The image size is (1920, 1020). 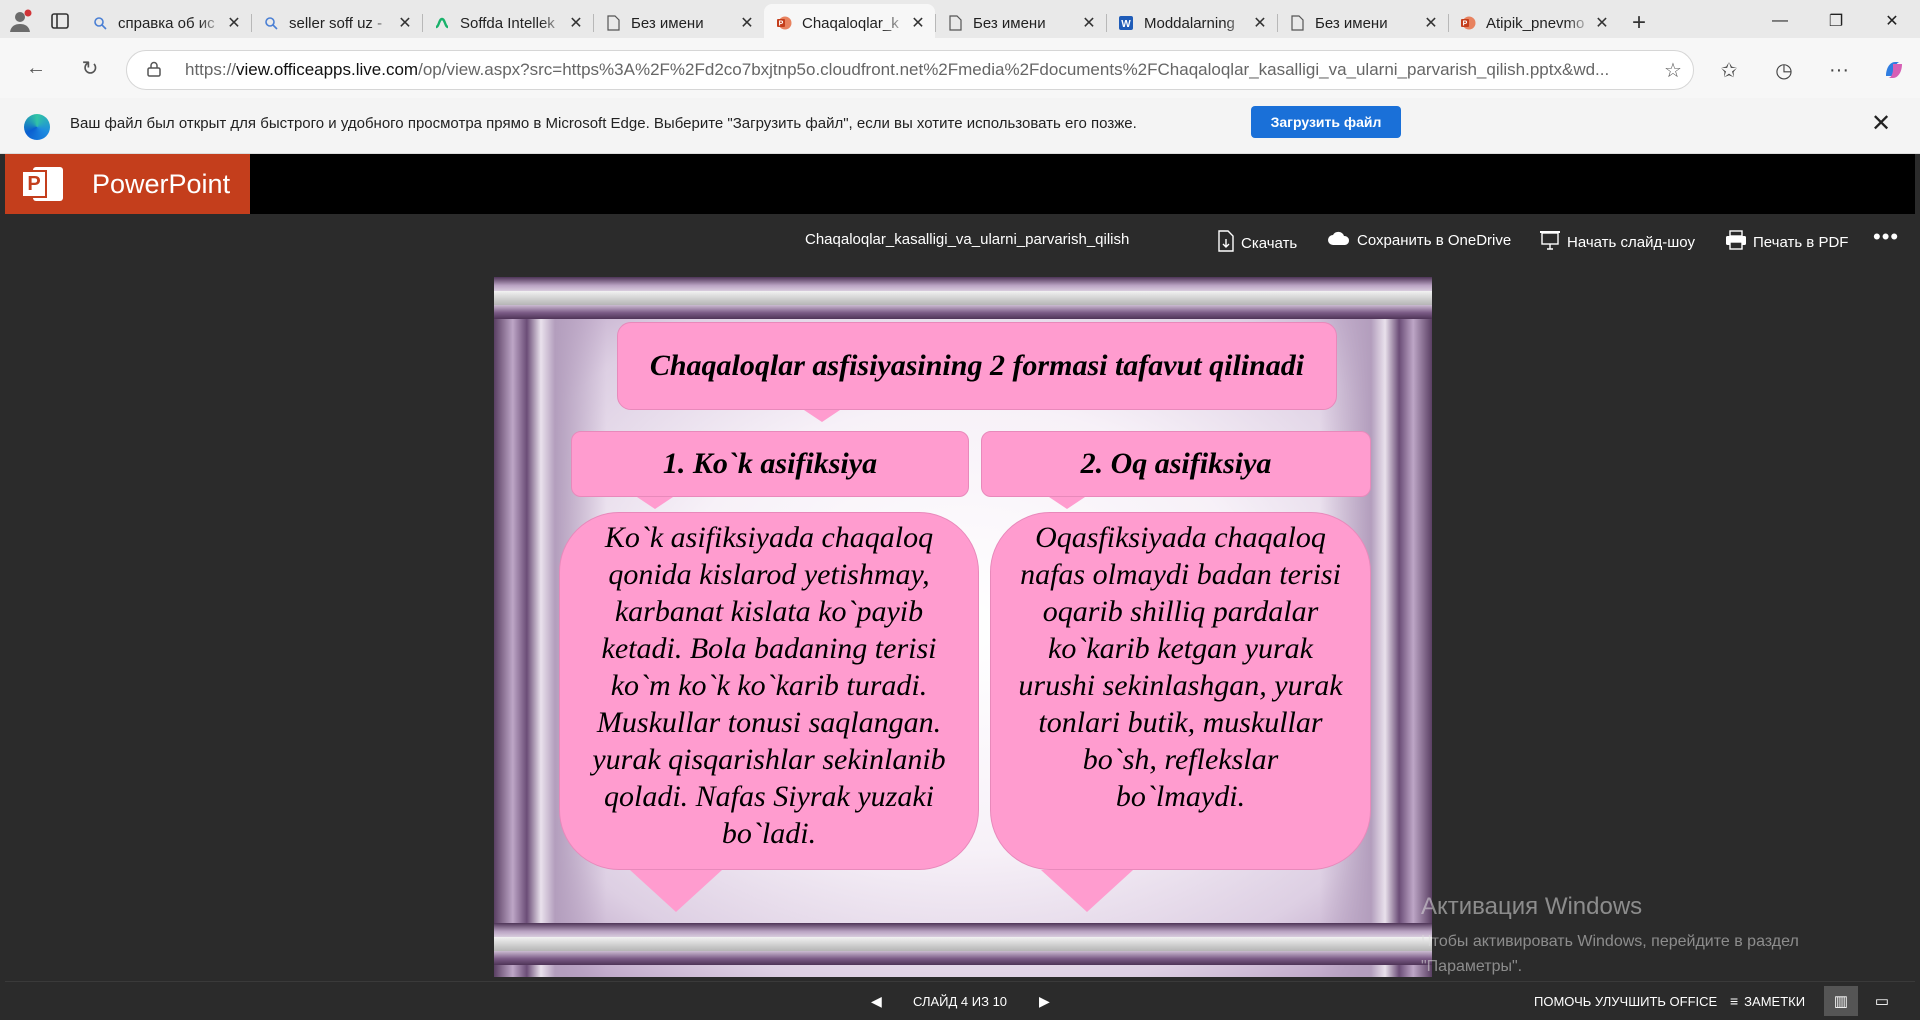 What do you see at coordinates (327, 69) in the screenshot?
I see `url-host: view.officeapps.live.com` at bounding box center [327, 69].